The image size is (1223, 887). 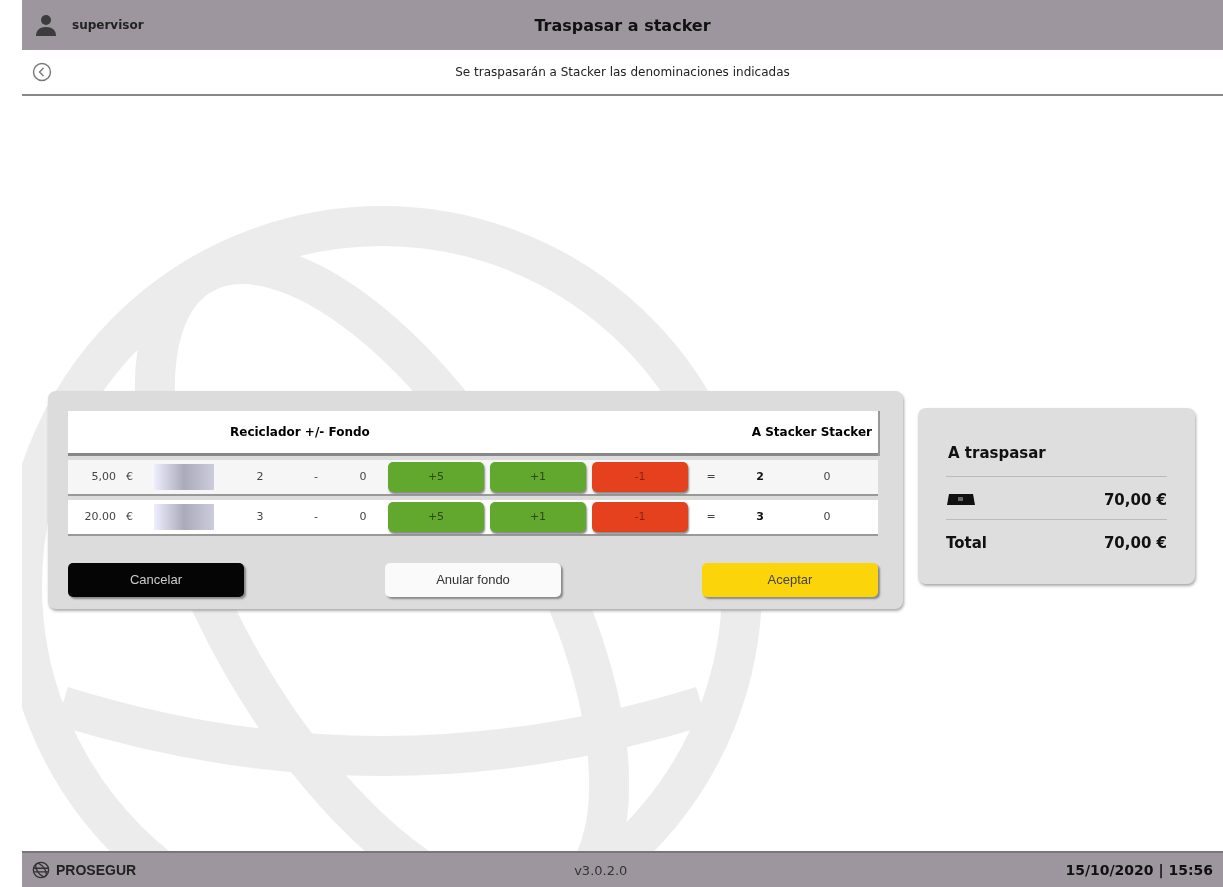 I want to click on to-stacker-count: 2, so click(x=760, y=476).